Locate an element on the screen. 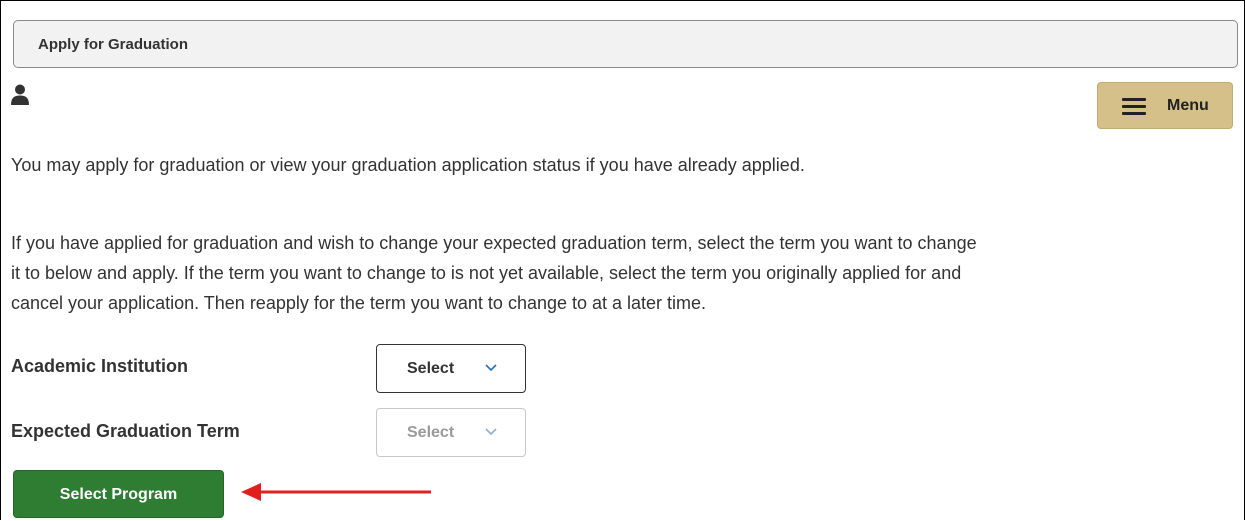  academic-institution-value: Select is located at coordinates (431, 368).